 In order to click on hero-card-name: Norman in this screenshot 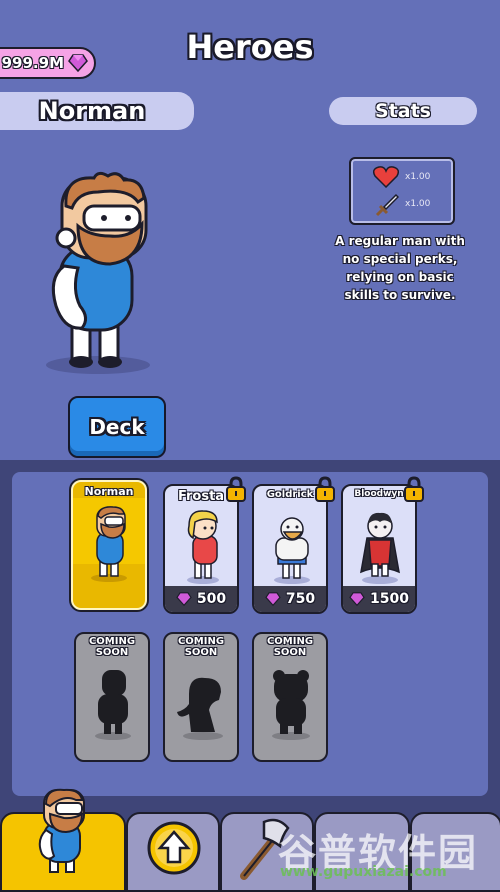, I will do `click(109, 491)`.